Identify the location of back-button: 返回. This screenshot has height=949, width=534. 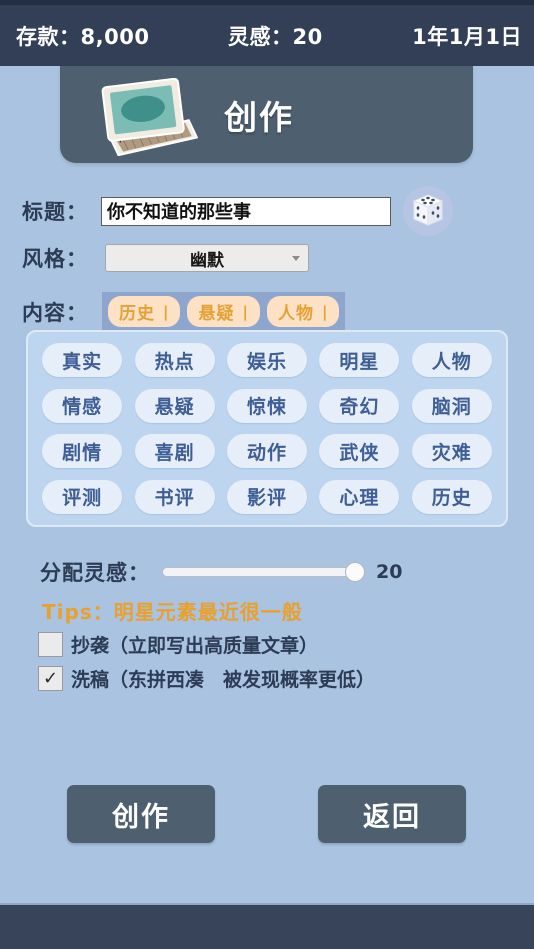
(392, 814).